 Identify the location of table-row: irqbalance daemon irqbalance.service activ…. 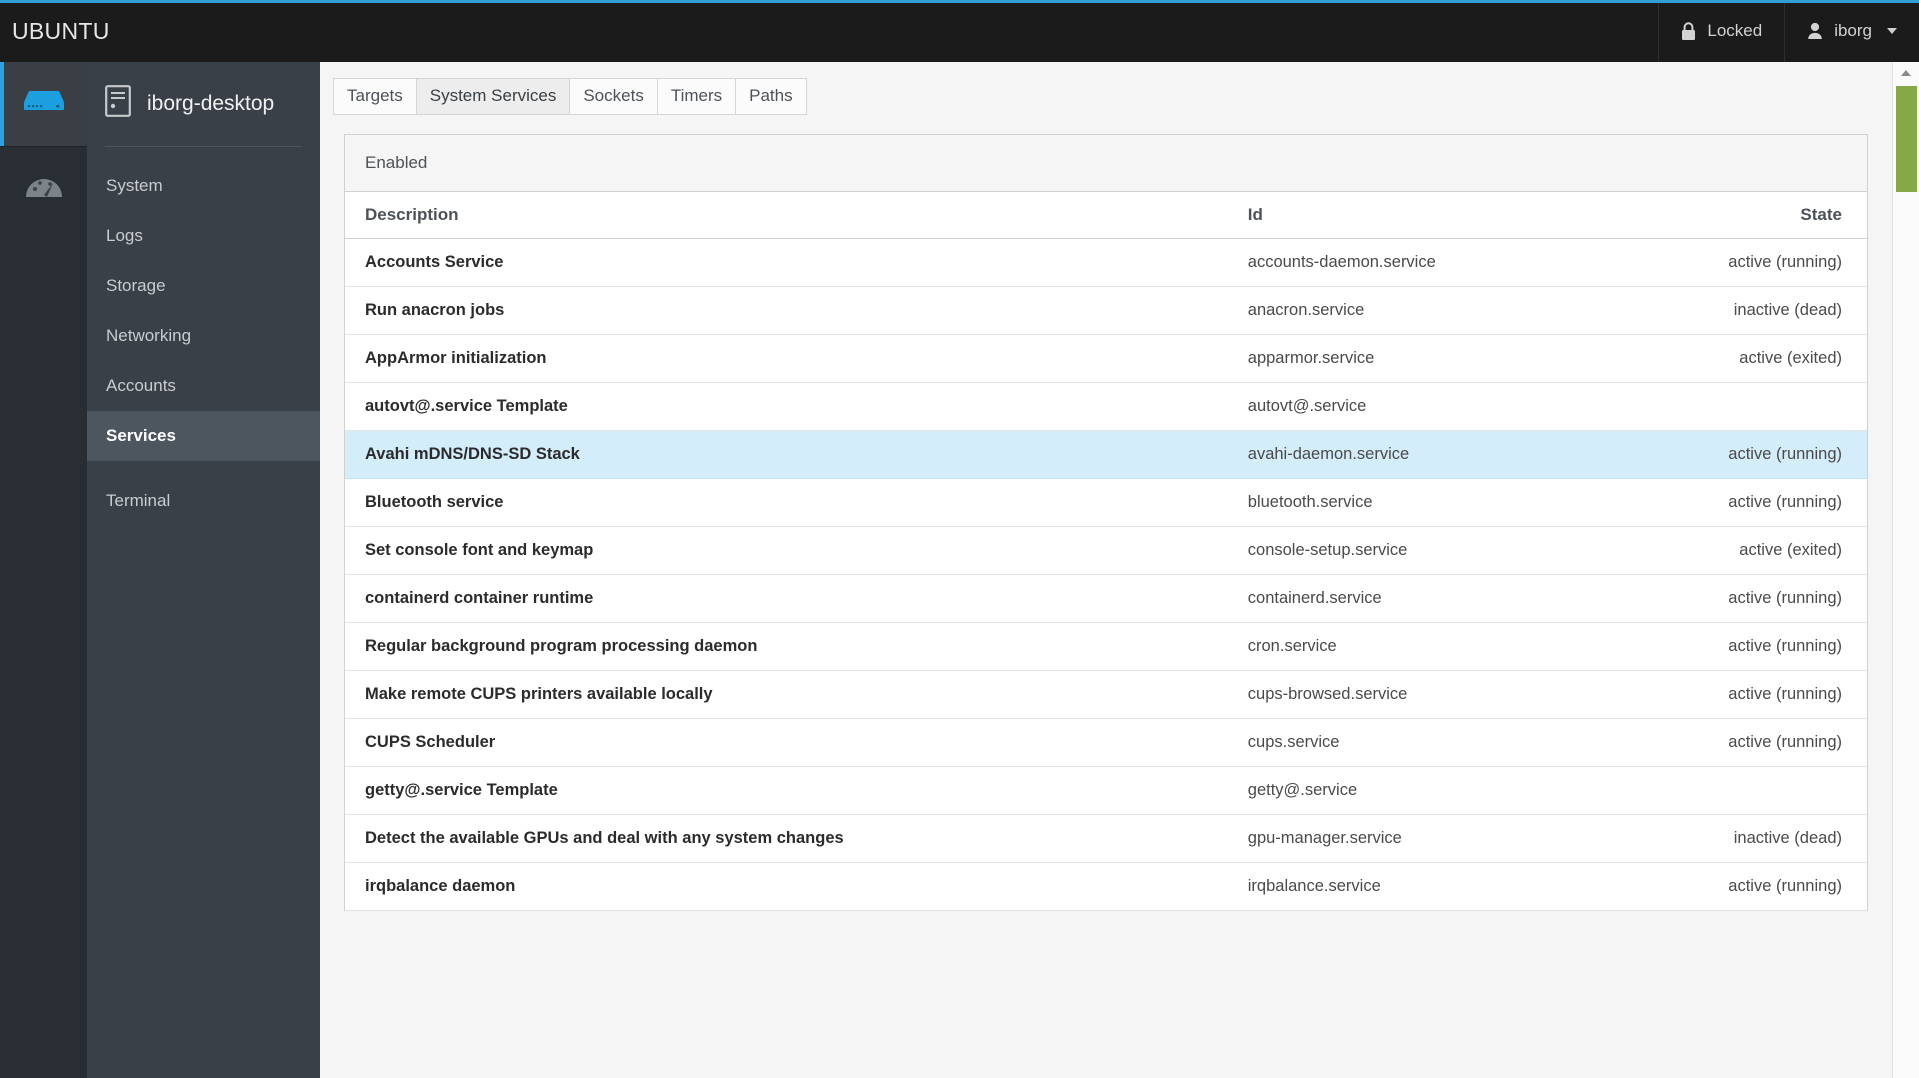
(1106, 886).